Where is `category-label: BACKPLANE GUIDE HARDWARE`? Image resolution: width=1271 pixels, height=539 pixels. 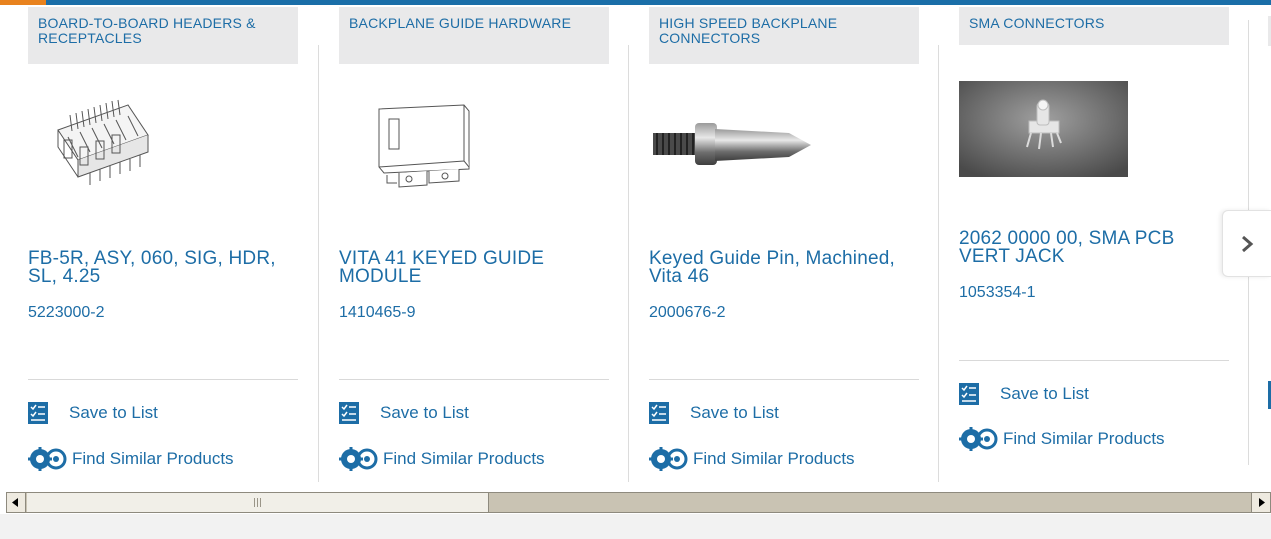
category-label: BACKPLANE GUIDE HARDWARE is located at coordinates (474, 35).